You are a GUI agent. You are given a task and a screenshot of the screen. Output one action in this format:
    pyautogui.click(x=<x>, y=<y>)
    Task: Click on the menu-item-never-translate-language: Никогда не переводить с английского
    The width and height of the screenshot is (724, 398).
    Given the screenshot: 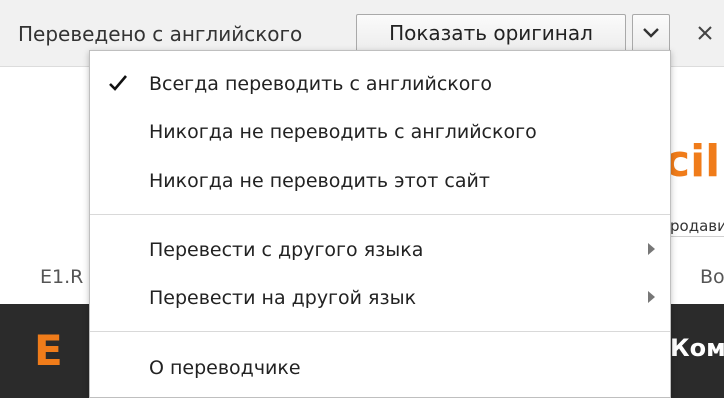 What is the action you would take?
    pyautogui.click(x=380, y=132)
    